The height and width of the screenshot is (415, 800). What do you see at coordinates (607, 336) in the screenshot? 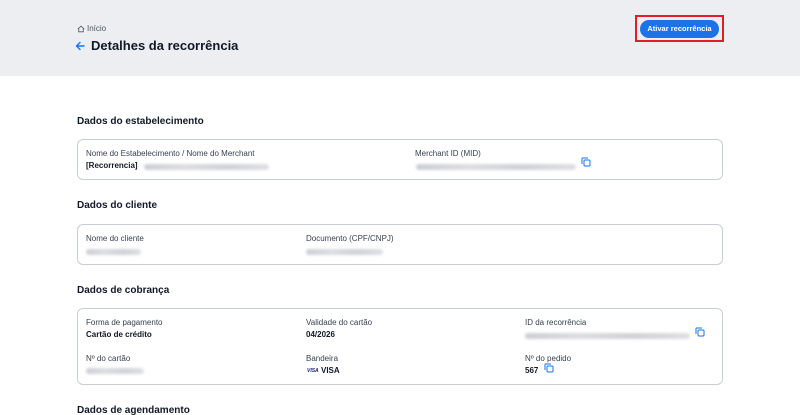
I see `recurrence-id-redacted` at bounding box center [607, 336].